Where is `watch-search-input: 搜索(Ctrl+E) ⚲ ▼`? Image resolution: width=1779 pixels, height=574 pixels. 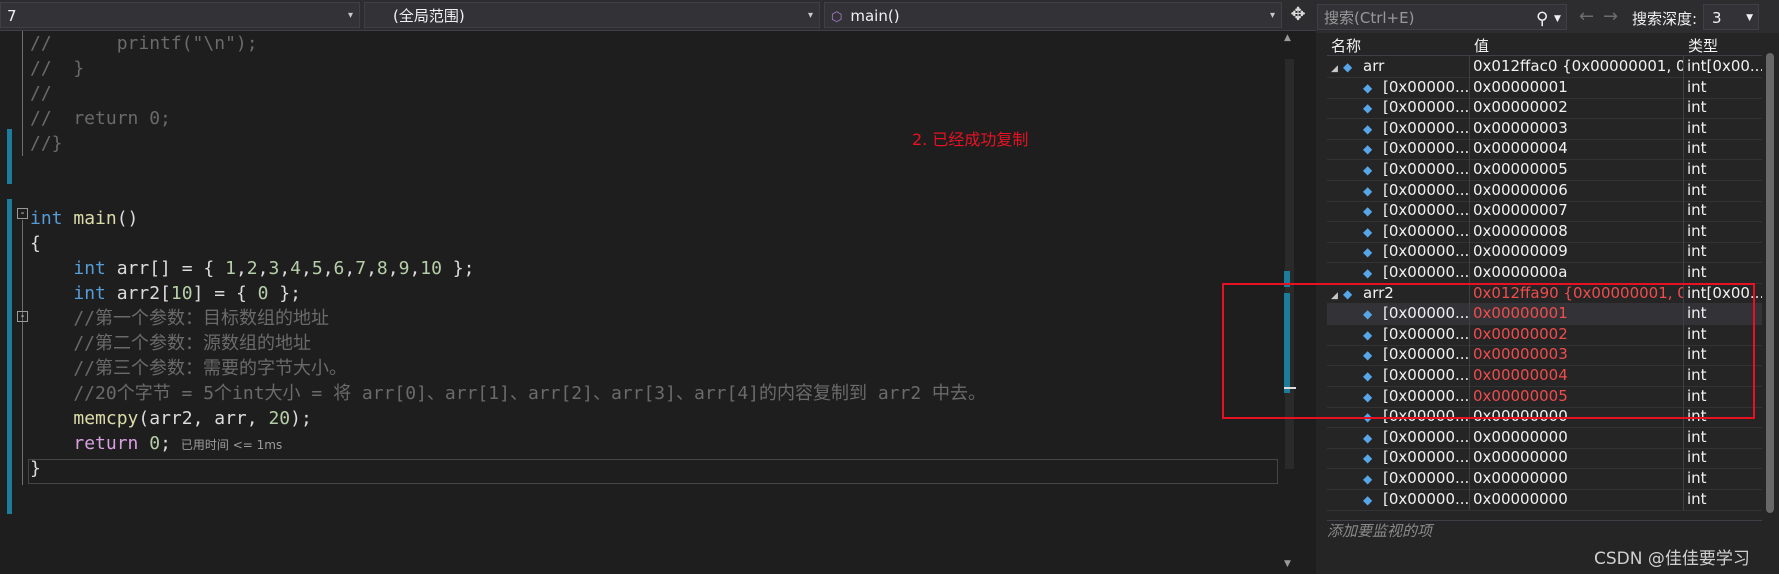 watch-search-input: 搜索(Ctrl+E) ⚲ ▼ is located at coordinates (1442, 17).